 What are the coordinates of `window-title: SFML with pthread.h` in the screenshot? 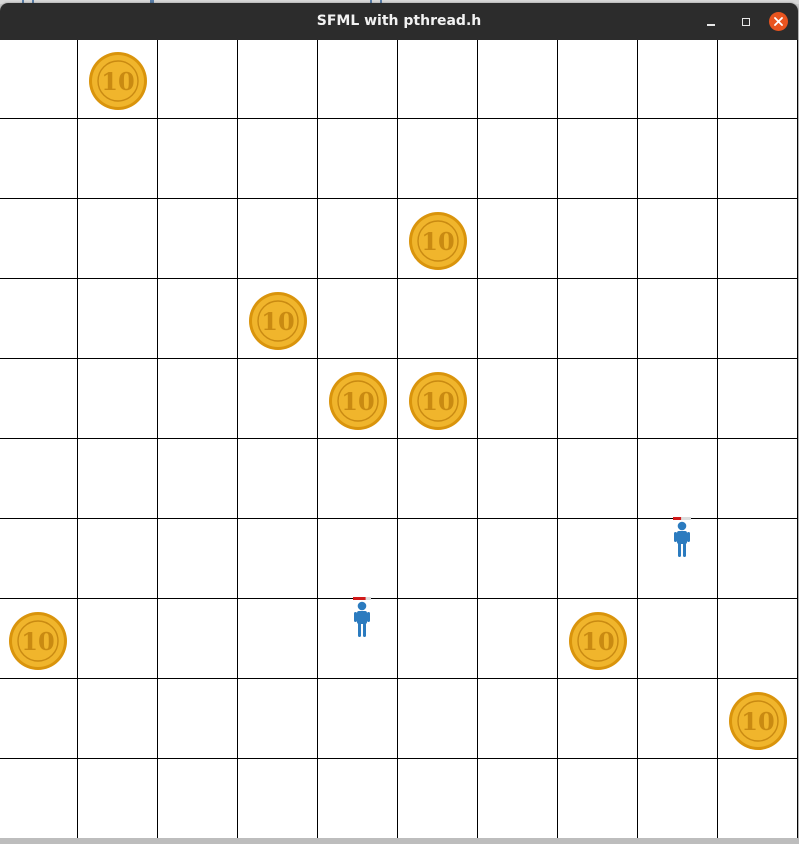 It's located at (399, 21).